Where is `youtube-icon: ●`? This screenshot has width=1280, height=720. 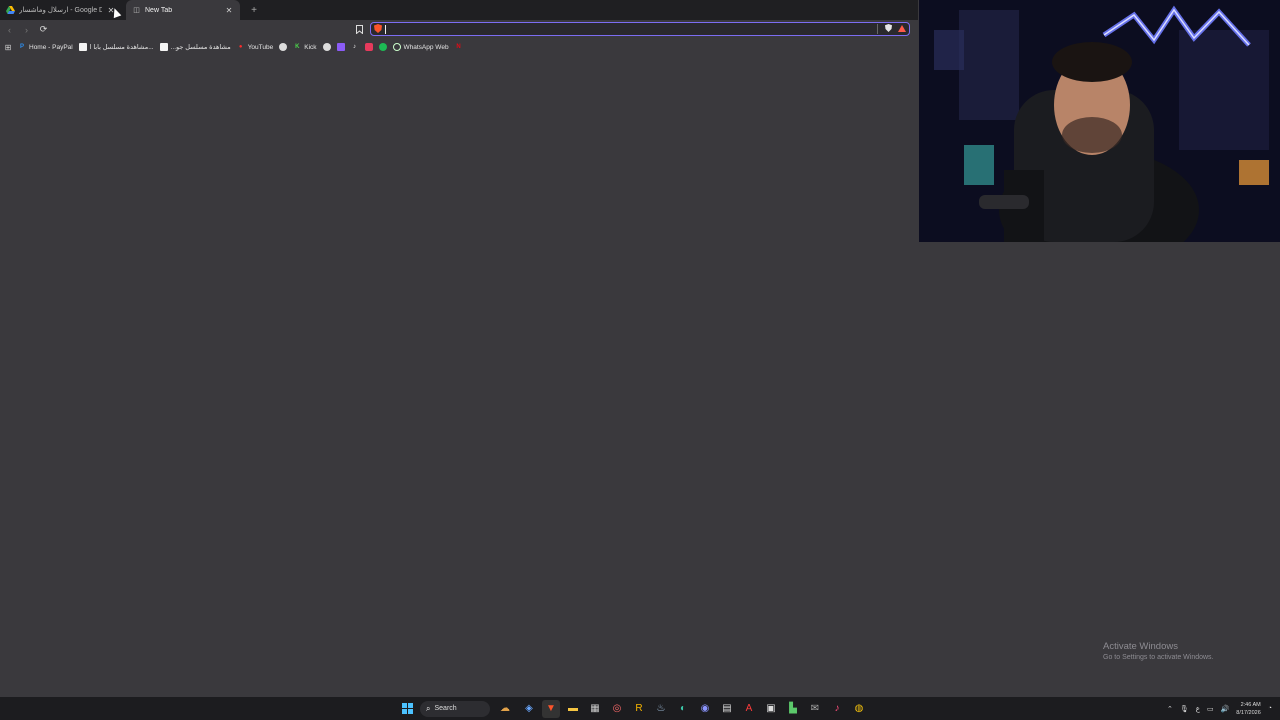 youtube-icon: ● is located at coordinates (240, 47).